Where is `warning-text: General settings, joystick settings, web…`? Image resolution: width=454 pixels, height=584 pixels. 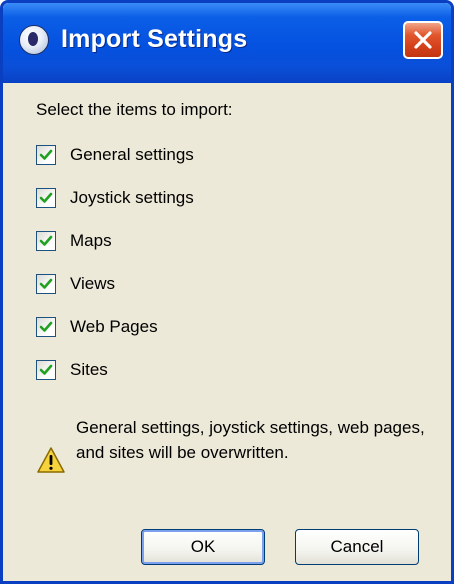 warning-text: General settings, joystick settings, web… is located at coordinates (250, 440).